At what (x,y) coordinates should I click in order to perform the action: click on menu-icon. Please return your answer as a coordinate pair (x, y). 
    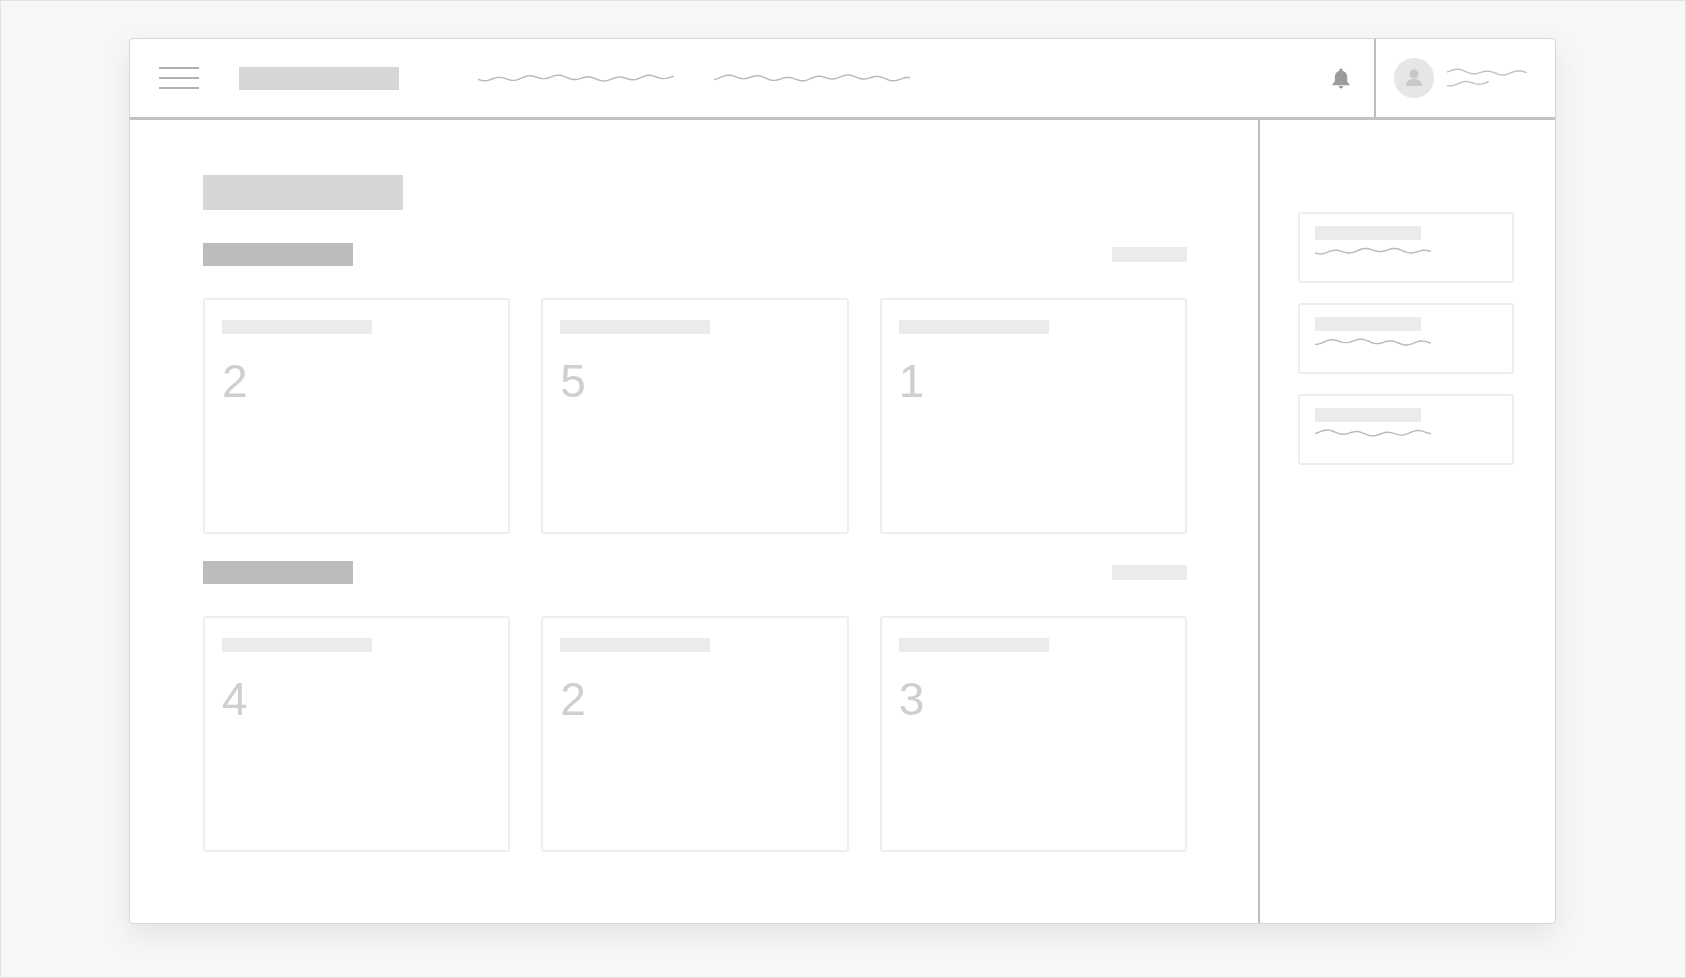
    Looking at the image, I should click on (179, 78).